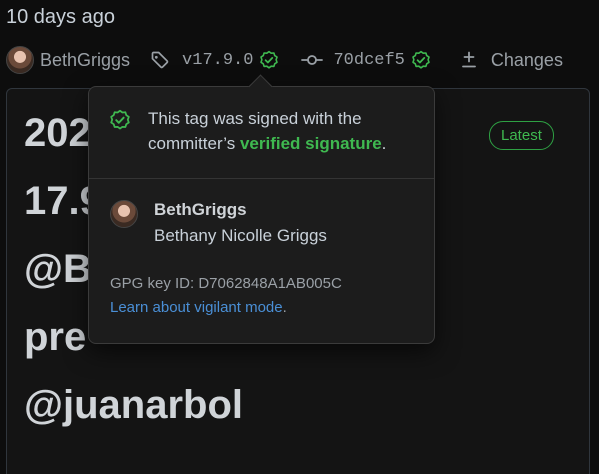  I want to click on author-avatar, so click(20, 60).